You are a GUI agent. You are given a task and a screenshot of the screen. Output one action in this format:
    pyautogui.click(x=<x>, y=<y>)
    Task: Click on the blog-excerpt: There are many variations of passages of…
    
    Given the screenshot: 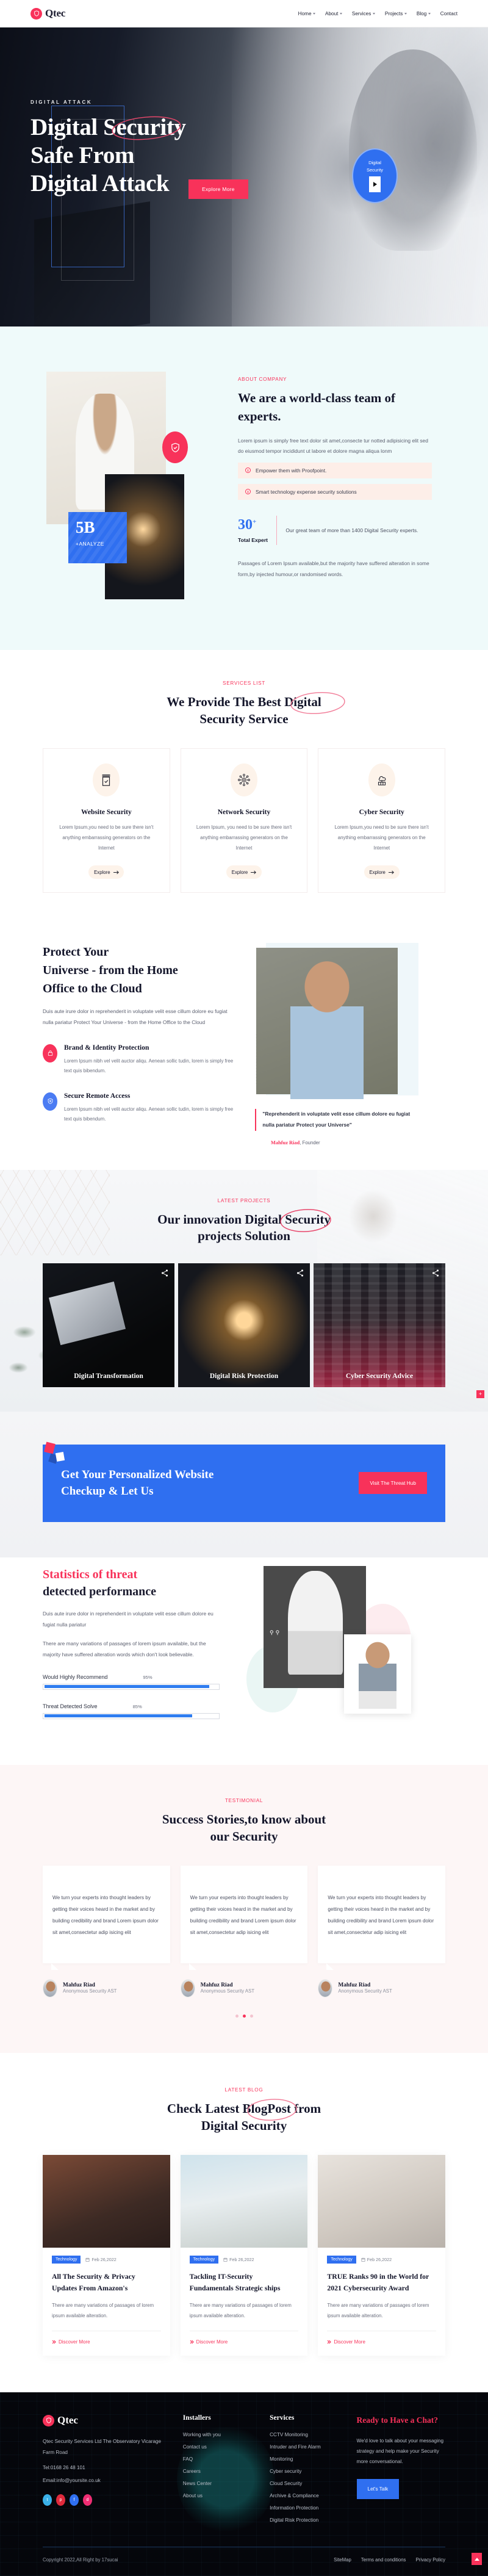 What is the action you would take?
    pyautogui.click(x=378, y=2310)
    